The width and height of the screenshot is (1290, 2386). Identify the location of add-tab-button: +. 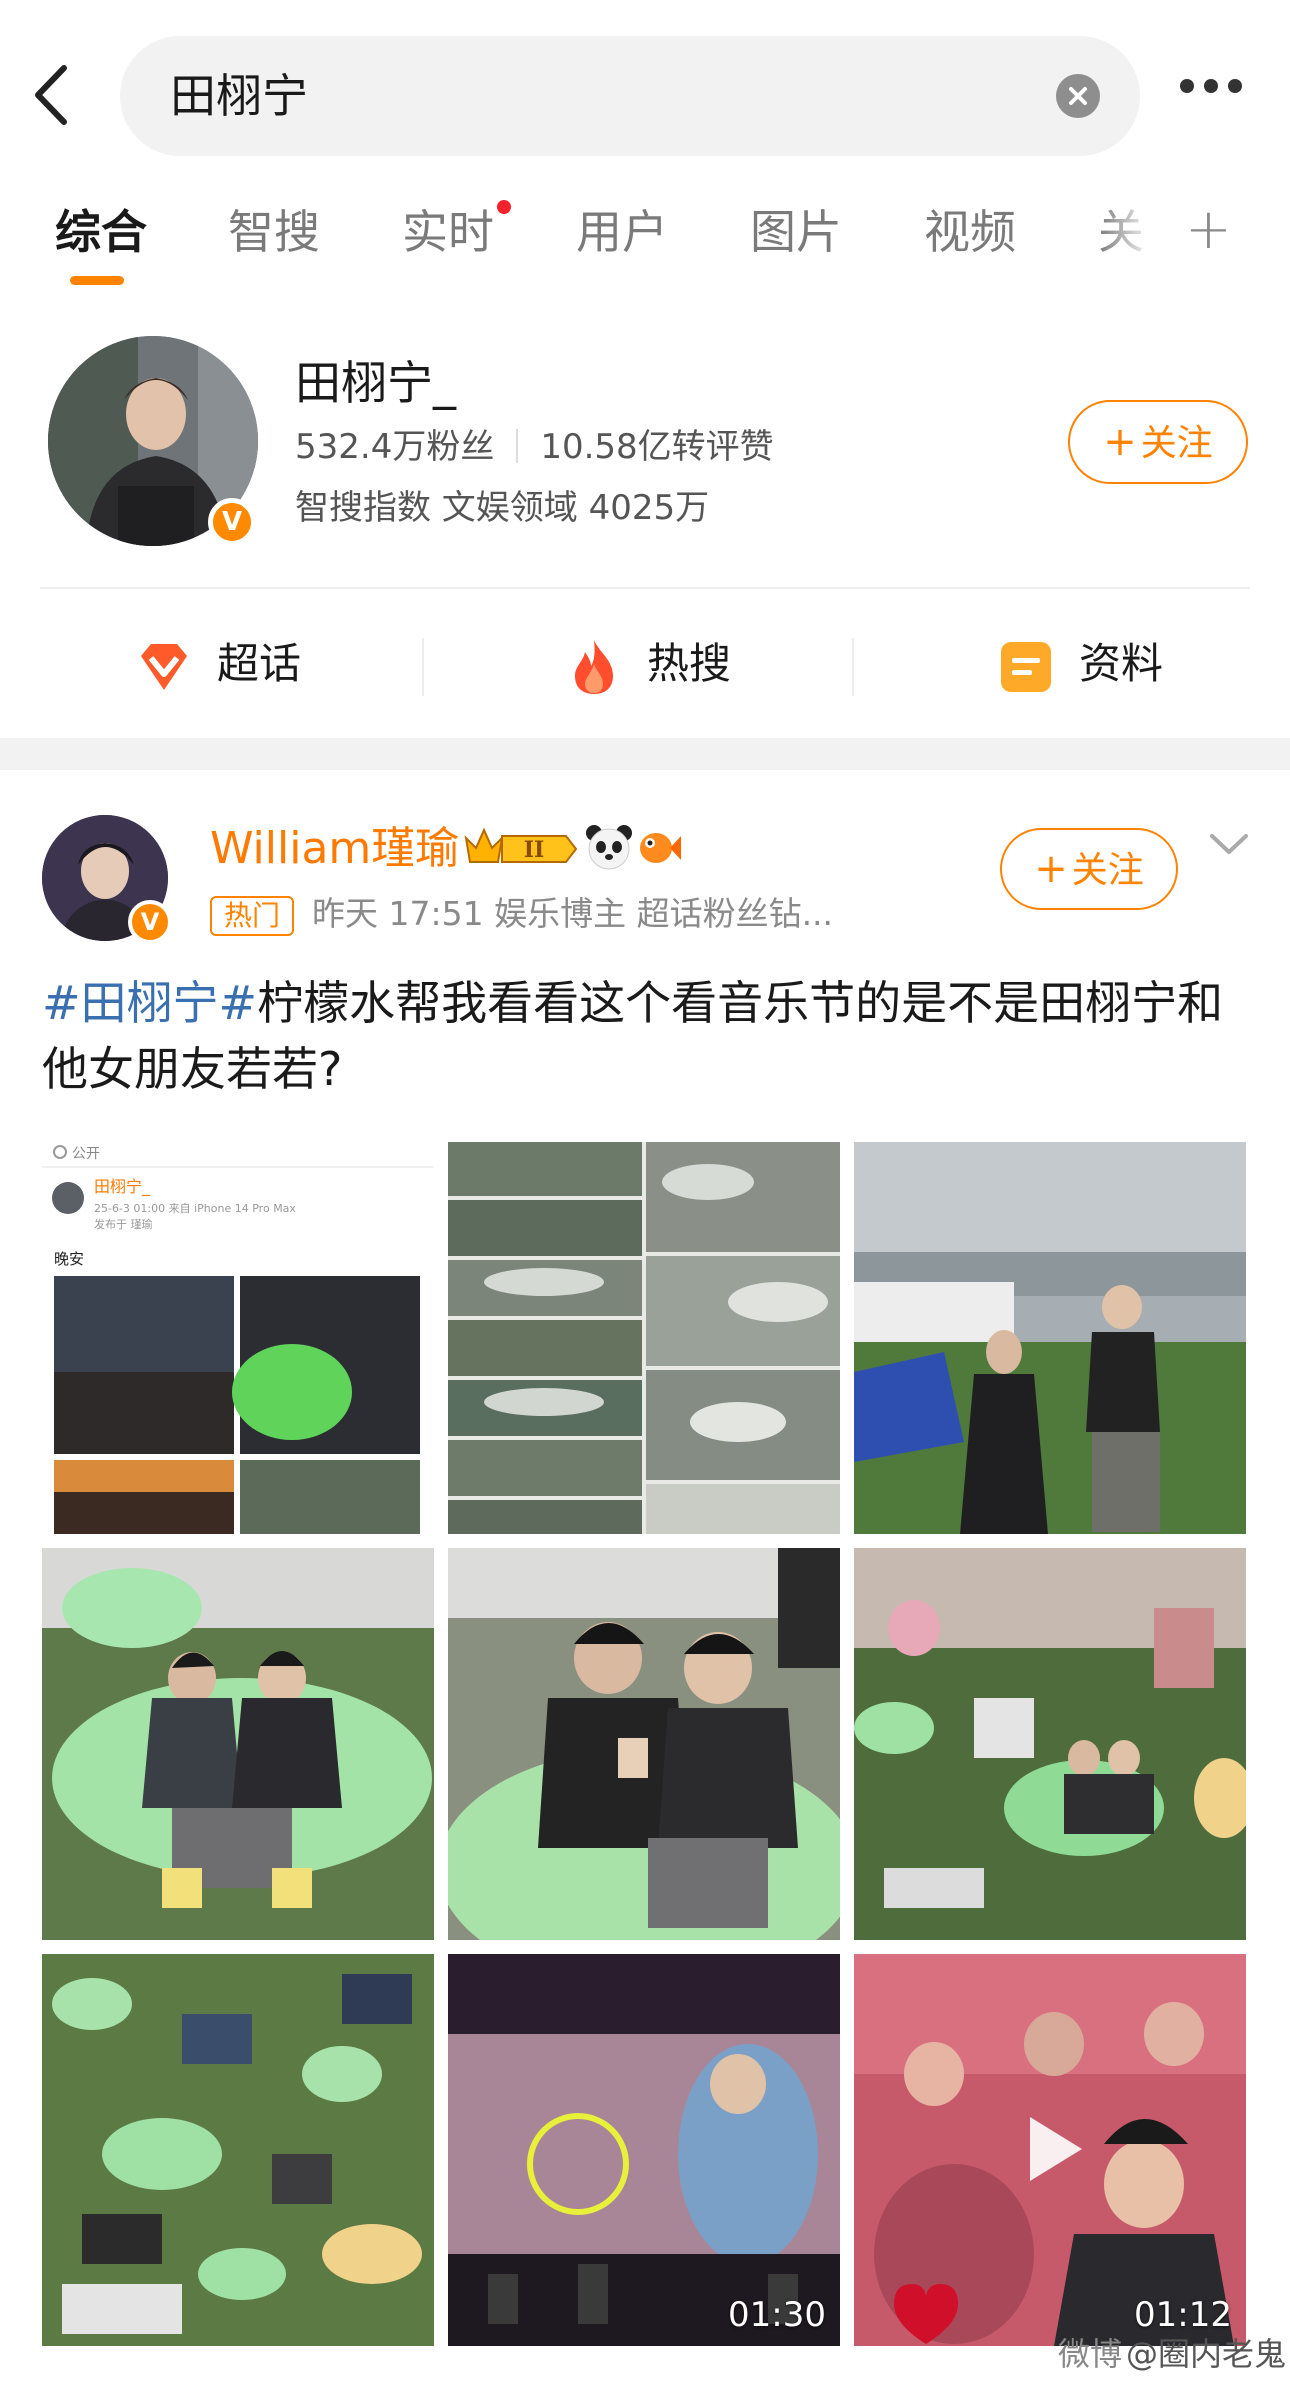
(1208, 230).